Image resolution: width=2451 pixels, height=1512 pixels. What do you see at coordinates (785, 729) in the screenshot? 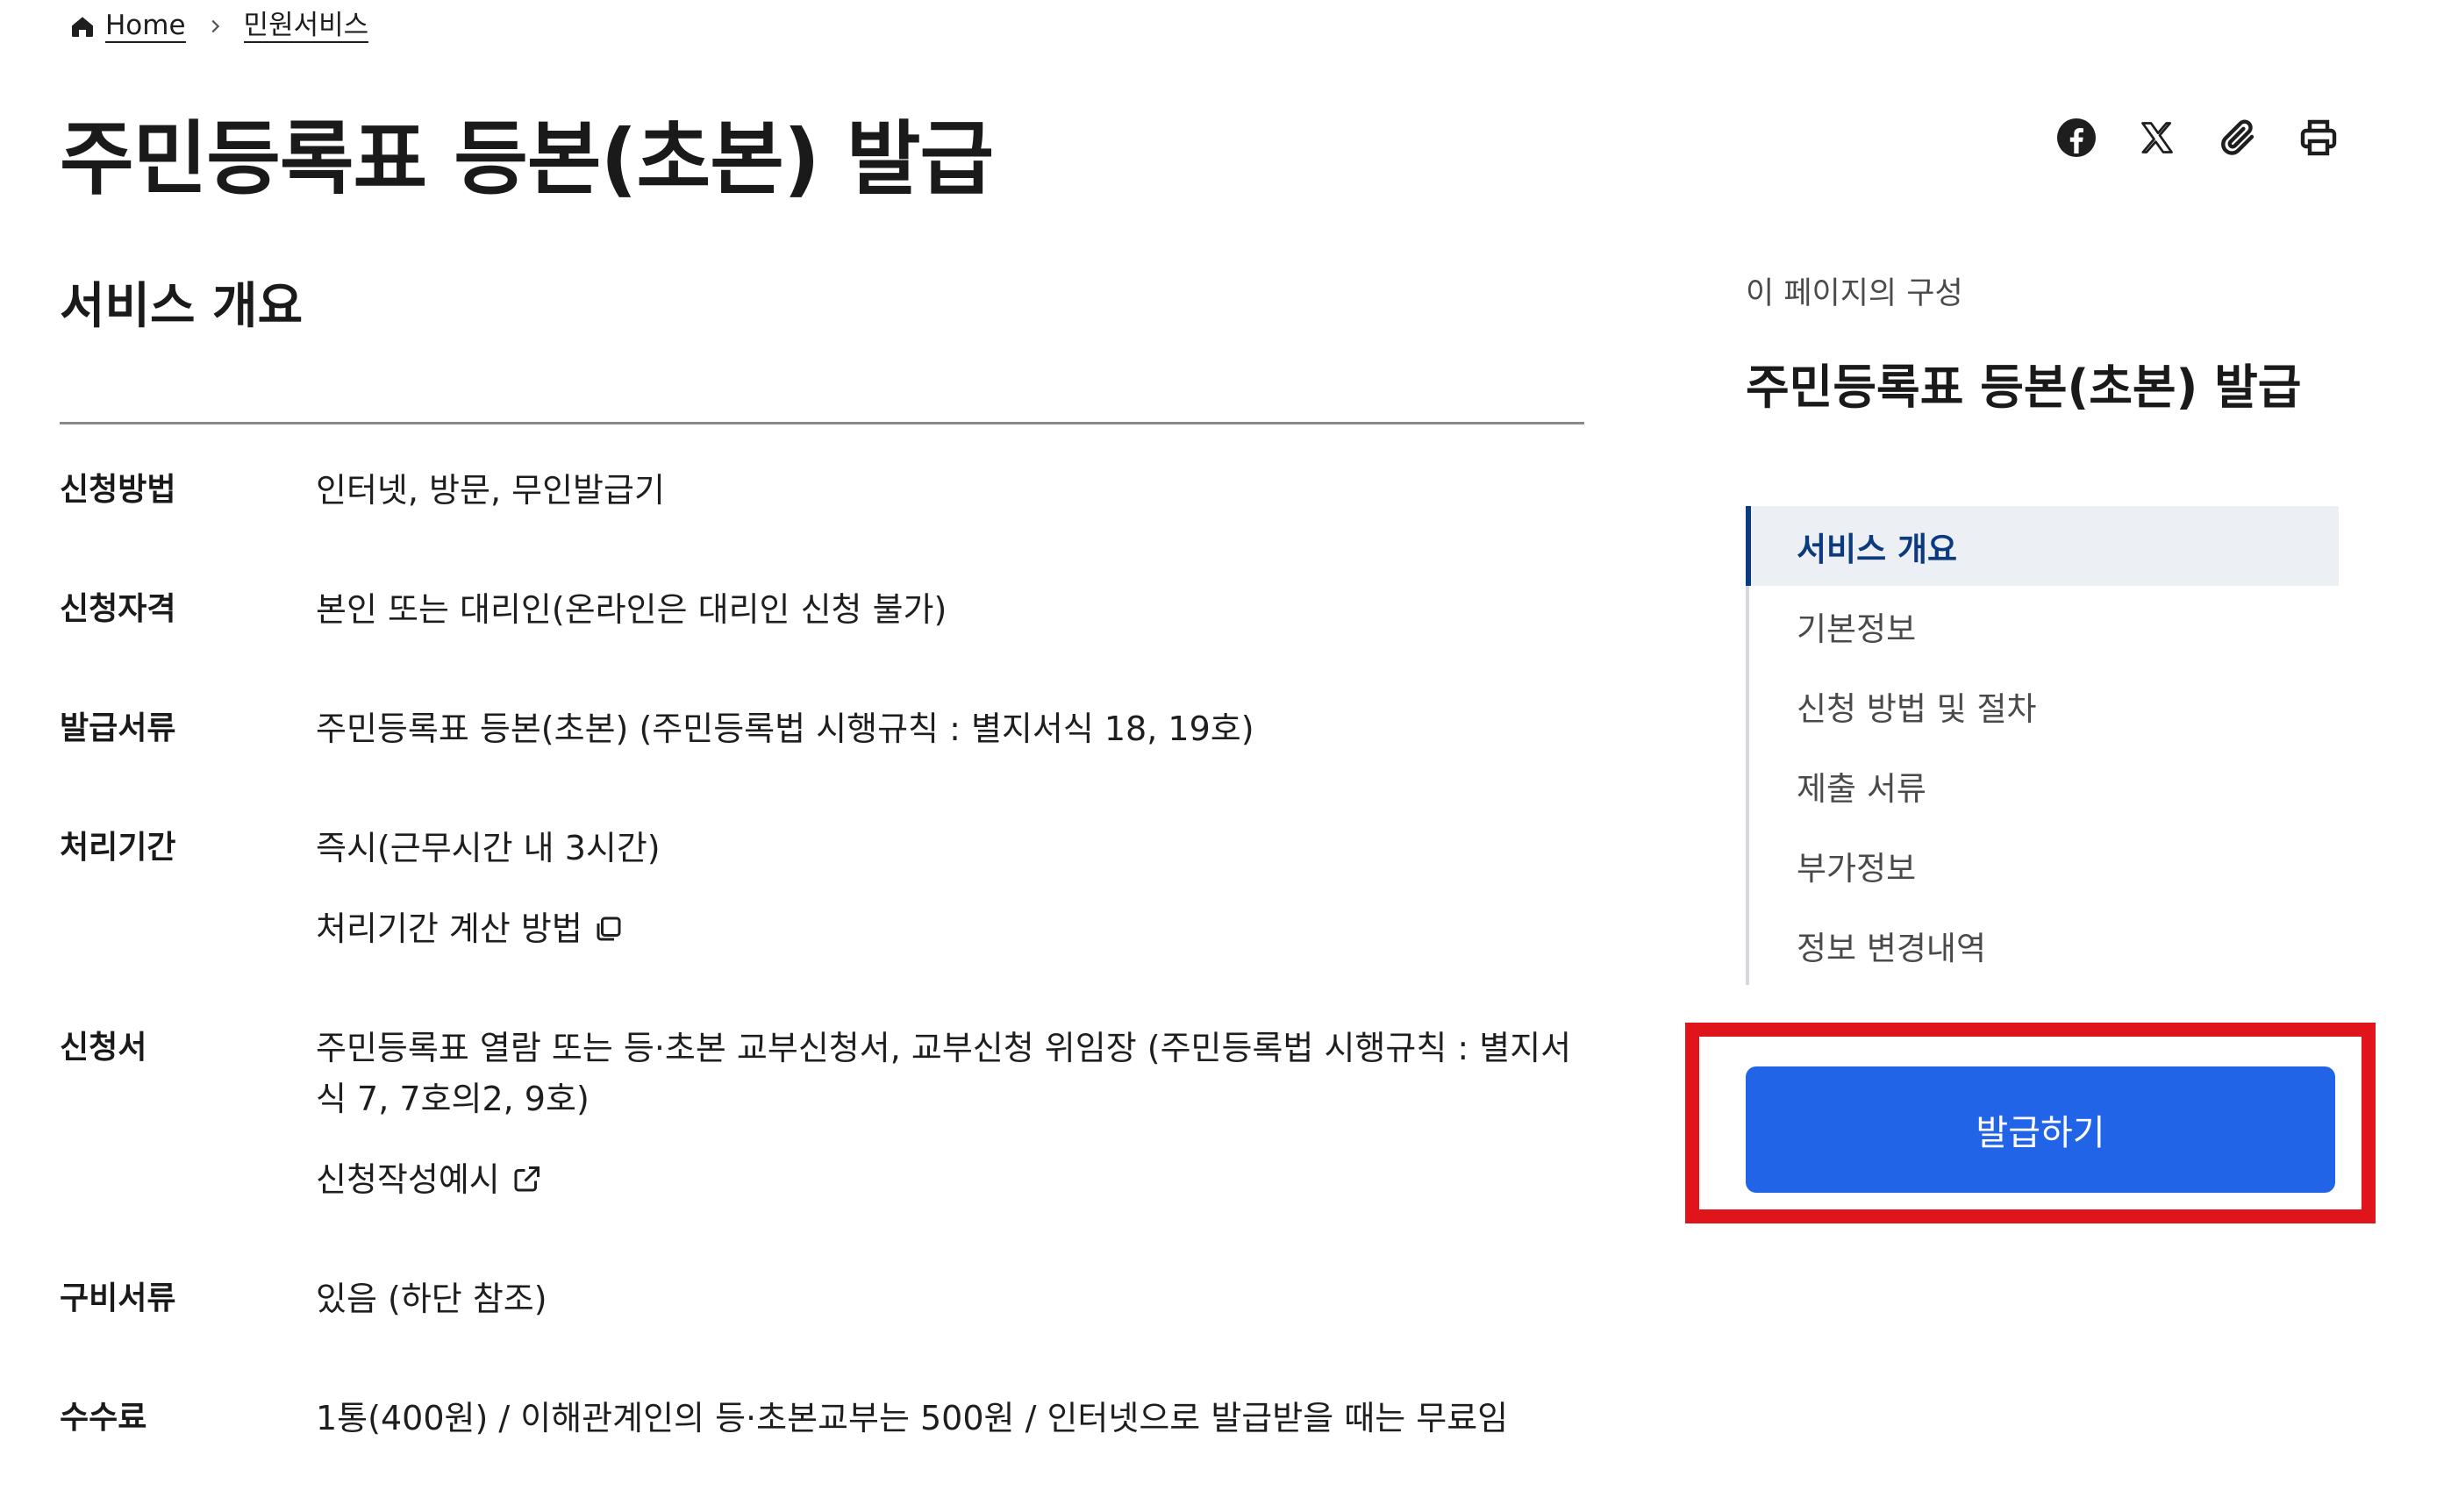
I see `info-value: 주민등록표 등본(초본) (주민등록법 시행규칙 : 별지서식 18, 19호)` at bounding box center [785, 729].